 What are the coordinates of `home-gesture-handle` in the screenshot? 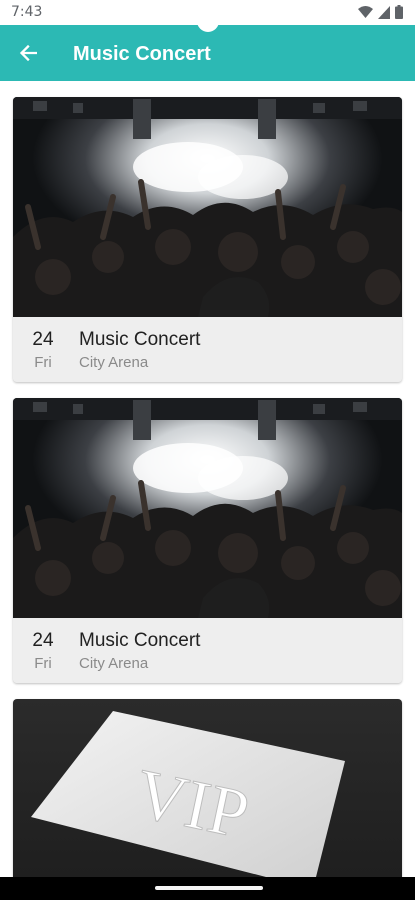 It's located at (209, 888).